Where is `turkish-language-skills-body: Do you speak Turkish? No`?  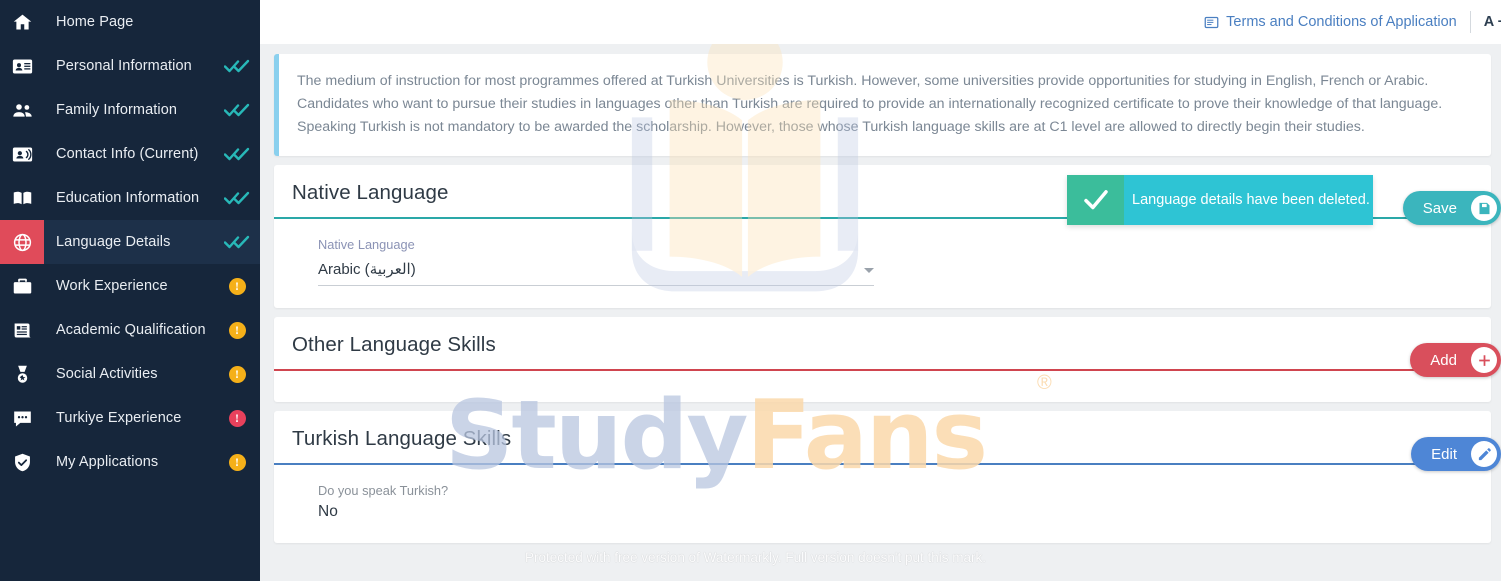
turkish-language-skills-body: Do you speak Turkish? No is located at coordinates (882, 504).